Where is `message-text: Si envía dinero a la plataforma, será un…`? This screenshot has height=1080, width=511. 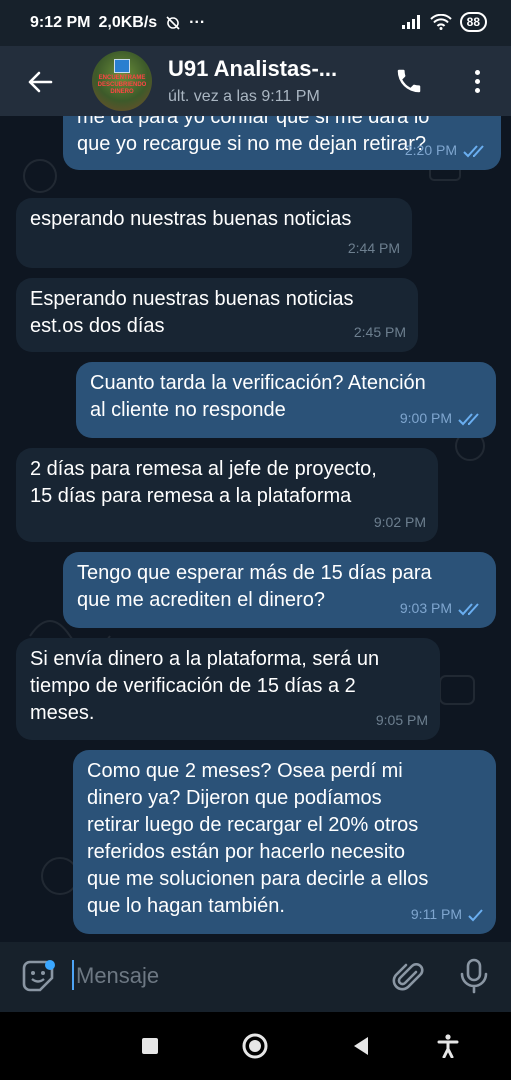 message-text: Si envía dinero a la plataforma, será un… is located at coordinates (205, 686).